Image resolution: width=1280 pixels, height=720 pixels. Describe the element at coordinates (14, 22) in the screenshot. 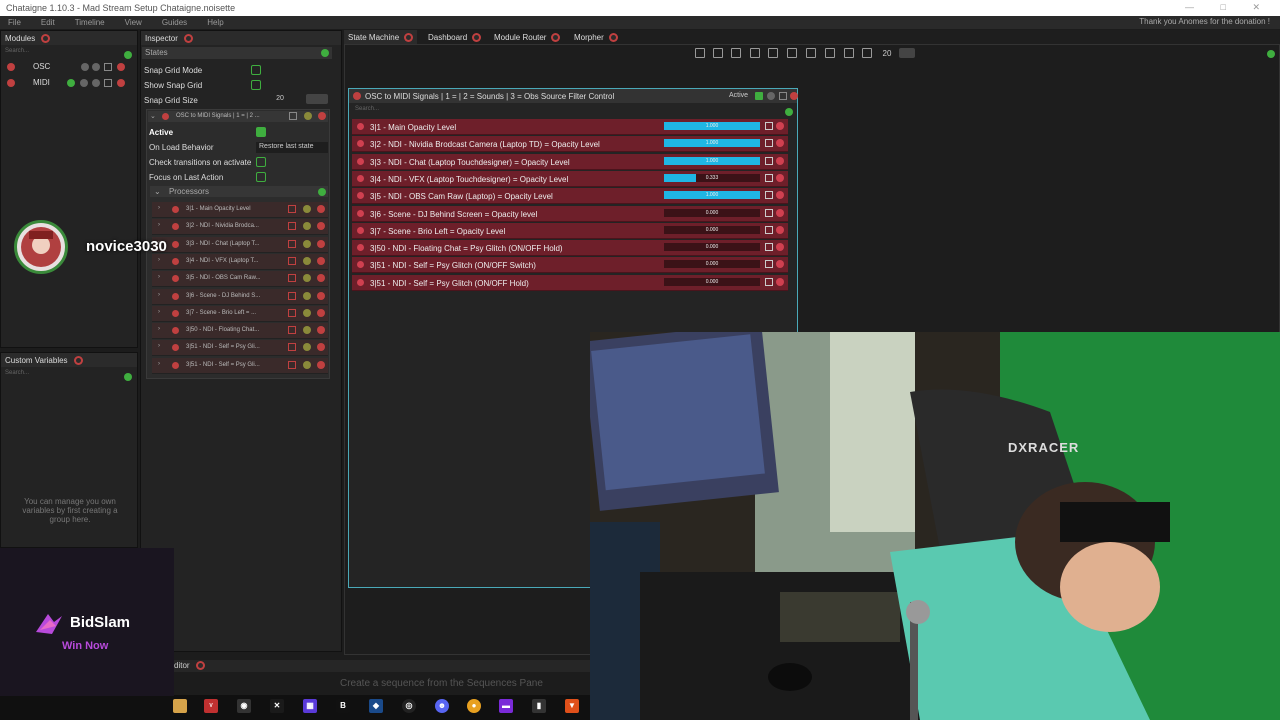

I see `menu-file: File` at that location.